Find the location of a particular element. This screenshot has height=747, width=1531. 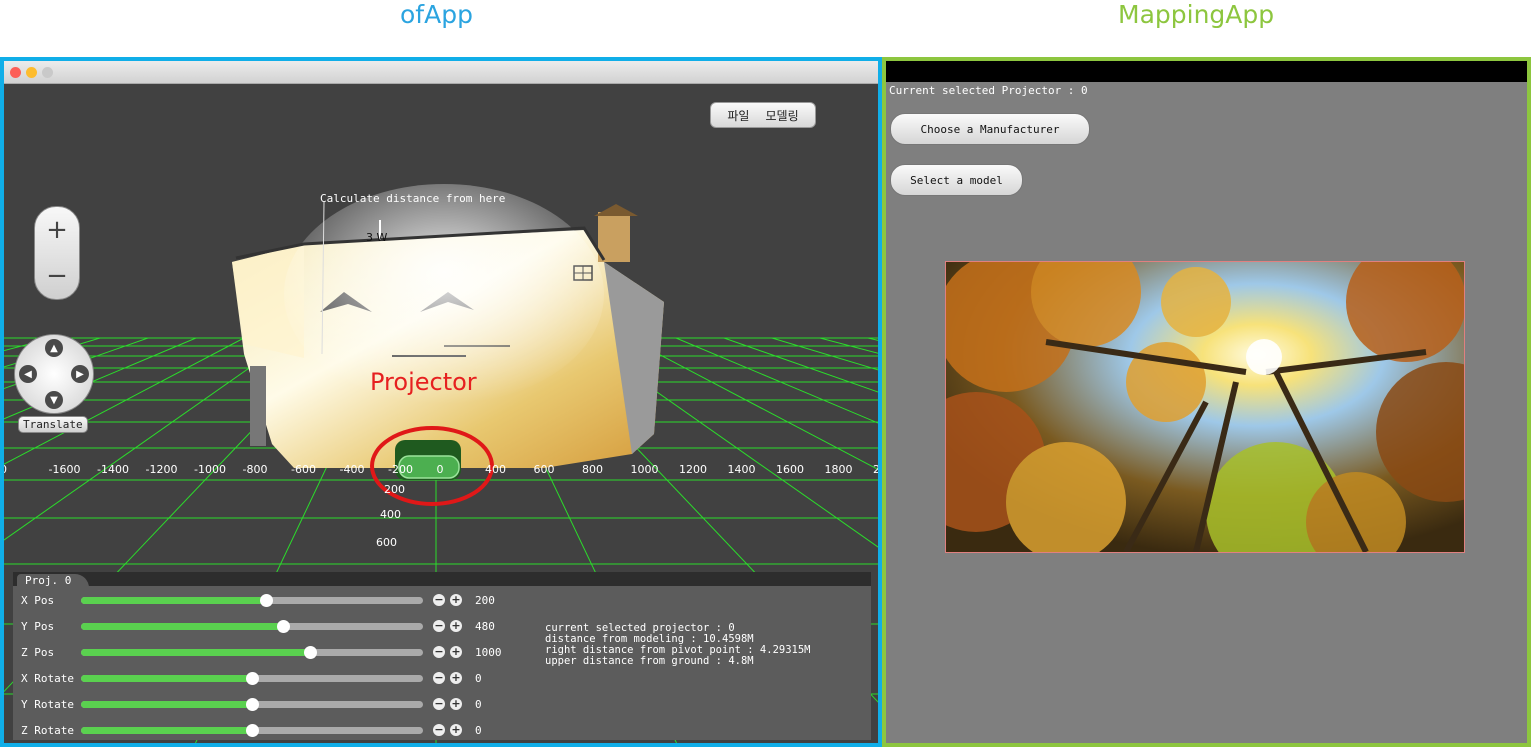

slider-row: X Rotate − +0 is located at coordinates (273, 679).